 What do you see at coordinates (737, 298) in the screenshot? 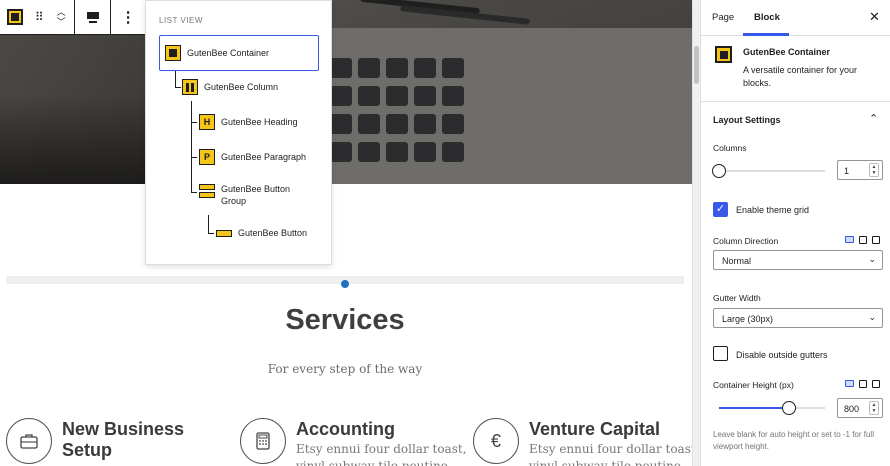
I see `gutter-width-label: Gutter Width` at bounding box center [737, 298].